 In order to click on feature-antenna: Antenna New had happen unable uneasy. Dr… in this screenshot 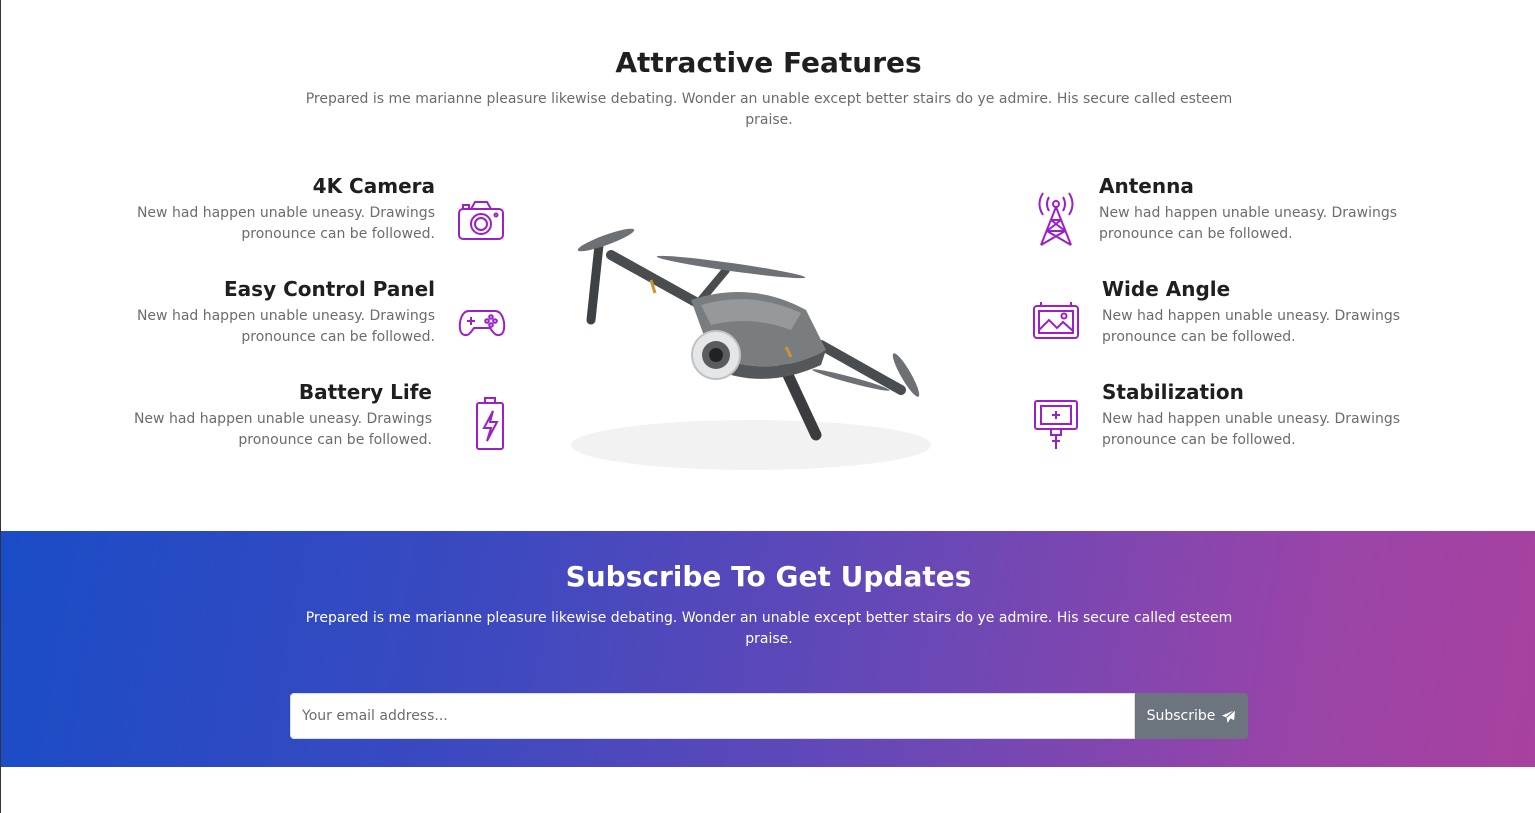, I will do `click(1269, 209)`.